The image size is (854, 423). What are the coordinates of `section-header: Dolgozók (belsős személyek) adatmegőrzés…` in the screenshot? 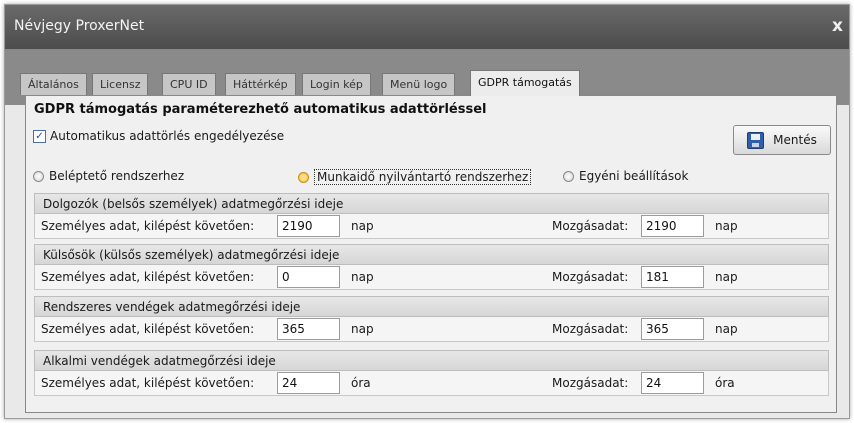 It's located at (431, 203).